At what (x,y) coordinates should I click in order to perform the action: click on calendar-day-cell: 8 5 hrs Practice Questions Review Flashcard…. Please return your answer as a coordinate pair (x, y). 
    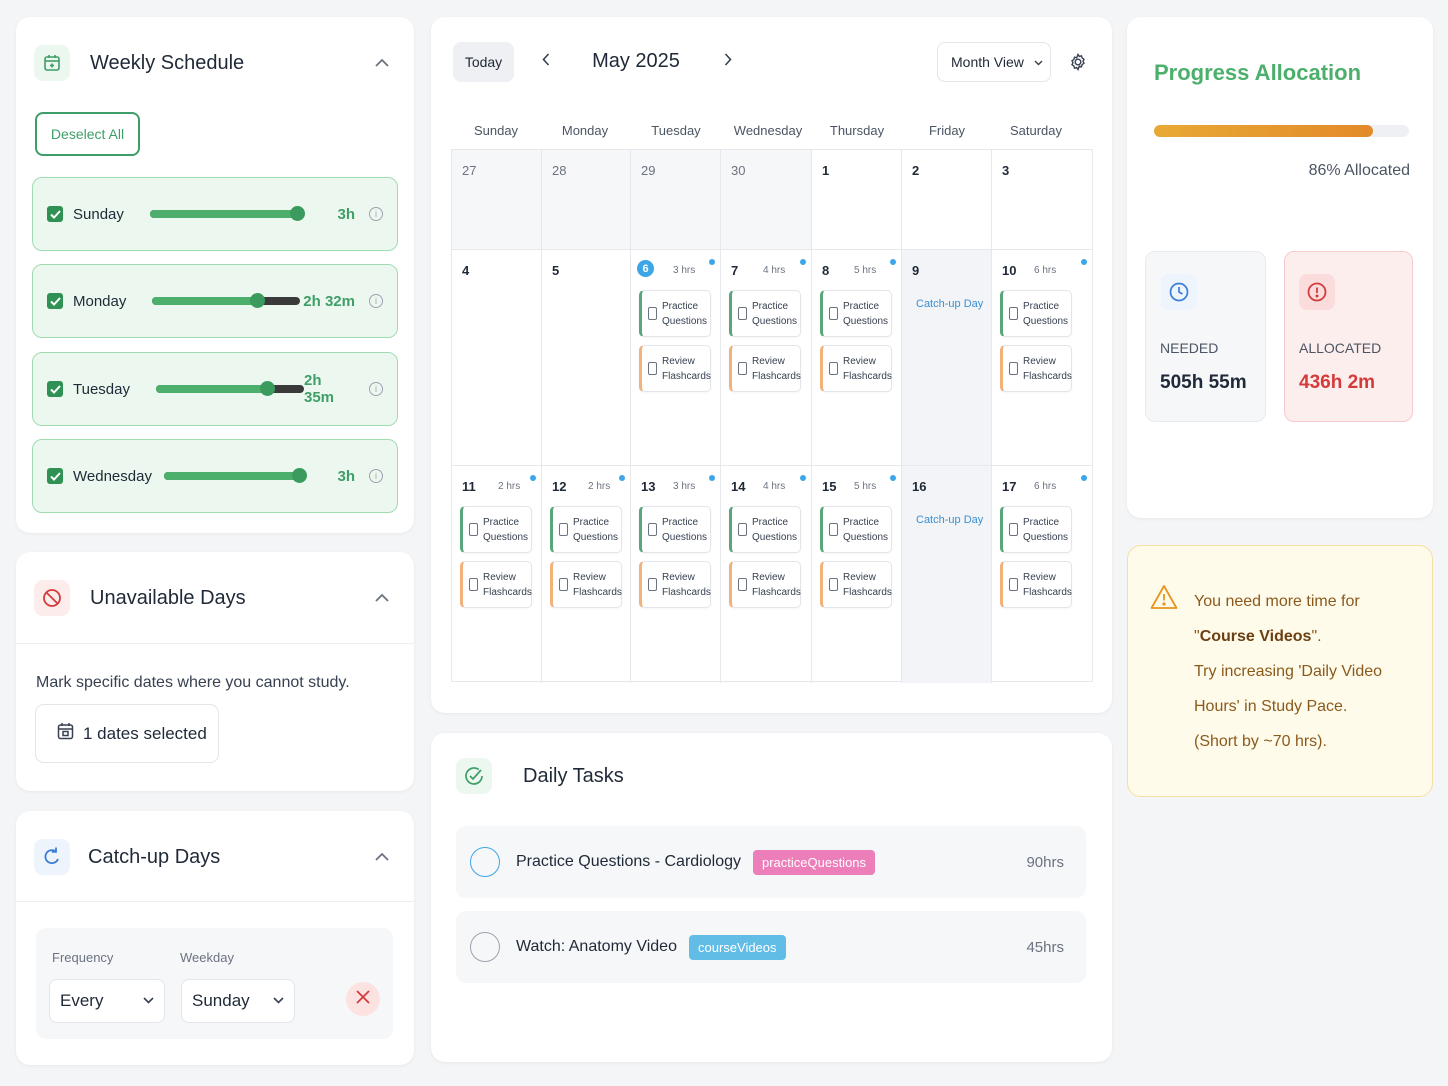
    Looking at the image, I should click on (857, 358).